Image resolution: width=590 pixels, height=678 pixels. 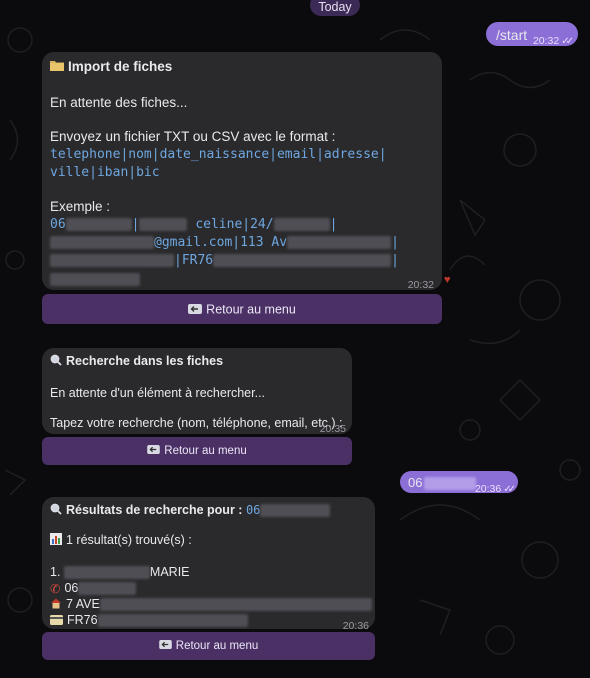 I want to click on example-label: Exemple :, so click(x=80, y=206).